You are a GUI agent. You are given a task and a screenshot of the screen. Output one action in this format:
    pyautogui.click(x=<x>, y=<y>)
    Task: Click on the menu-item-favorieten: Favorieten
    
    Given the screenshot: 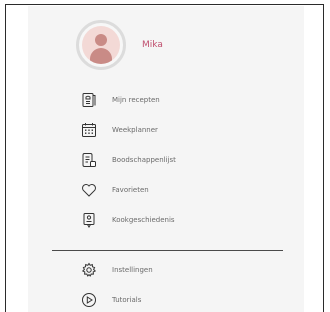 What is the action you would take?
    pyautogui.click(x=114, y=190)
    